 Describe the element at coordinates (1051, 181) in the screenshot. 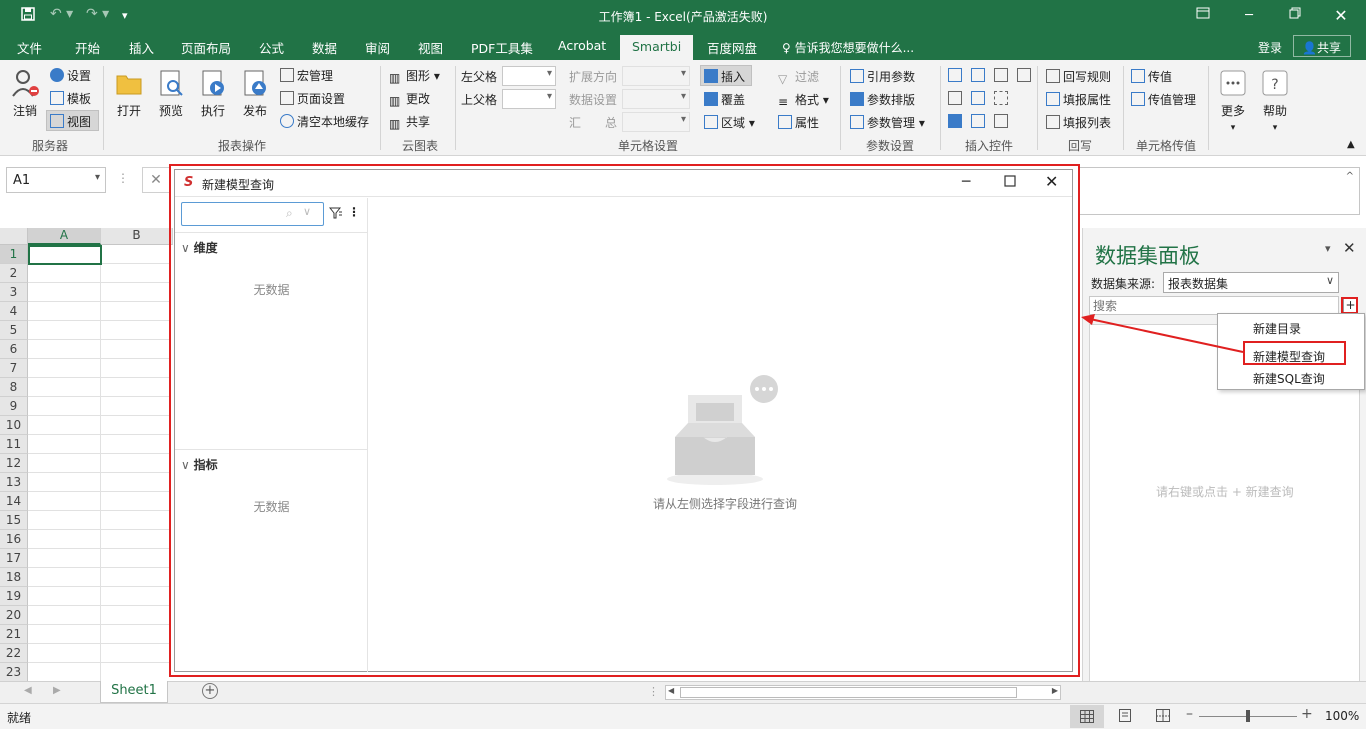

I see `dialog-close-button: ✕` at that location.